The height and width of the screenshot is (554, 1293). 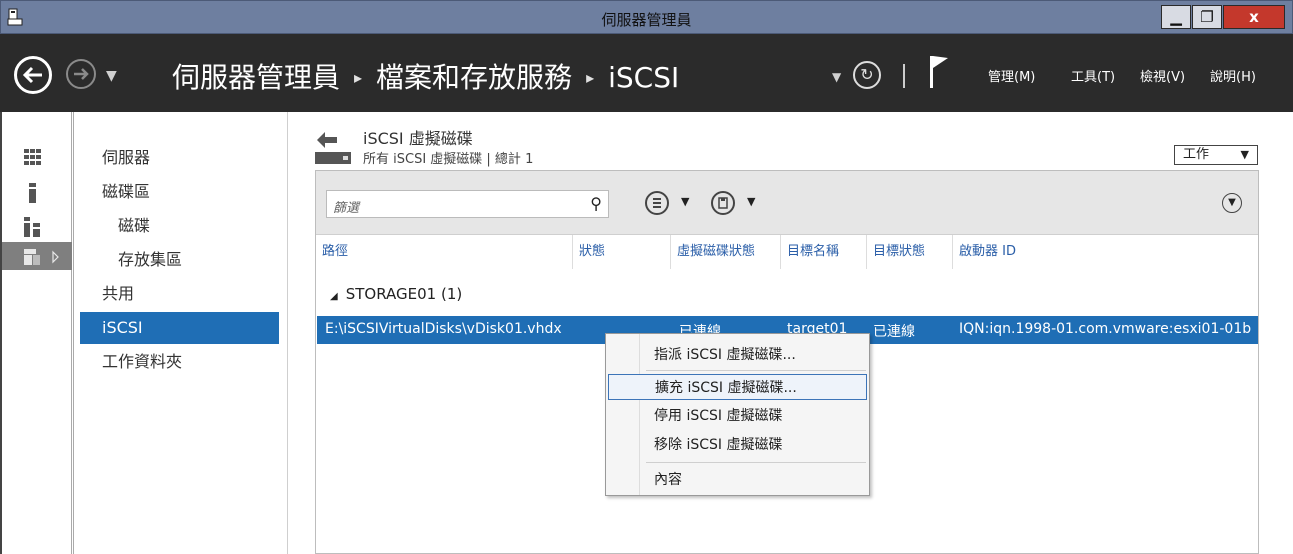 I want to click on tasks-dropdown: 工作 ▼, so click(x=1216, y=155).